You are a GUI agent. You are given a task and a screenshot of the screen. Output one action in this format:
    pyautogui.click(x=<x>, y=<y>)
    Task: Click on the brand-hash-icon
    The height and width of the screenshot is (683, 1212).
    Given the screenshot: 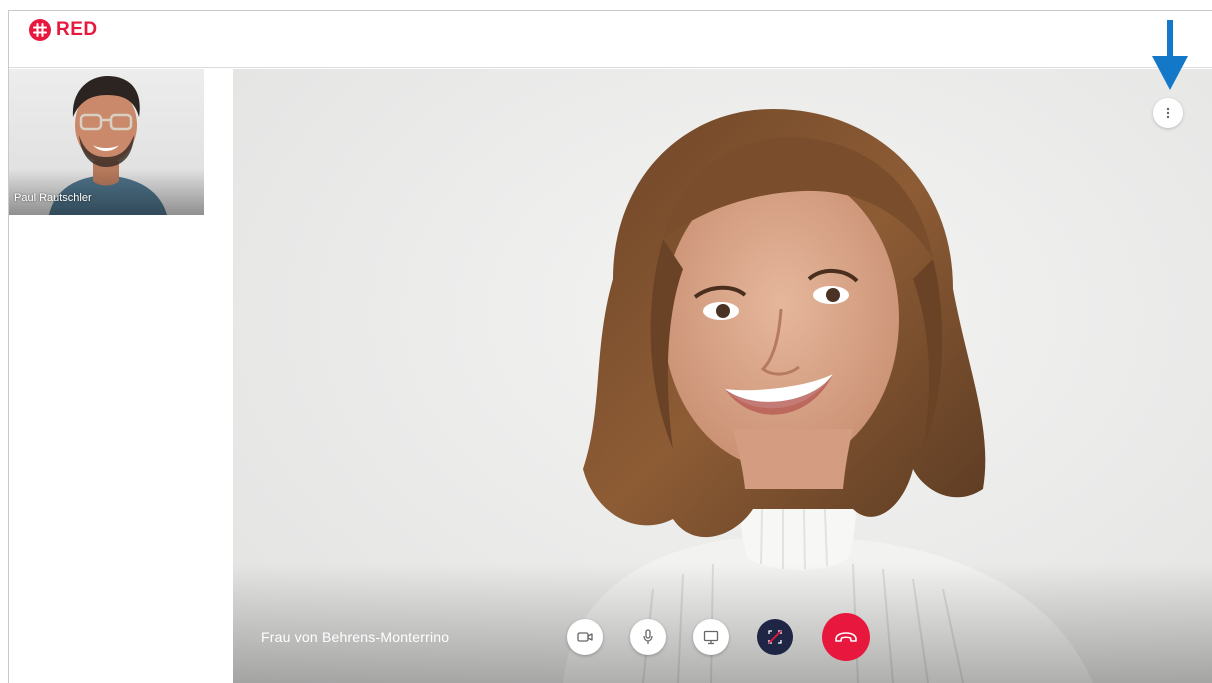 What is the action you would take?
    pyautogui.click(x=40, y=30)
    